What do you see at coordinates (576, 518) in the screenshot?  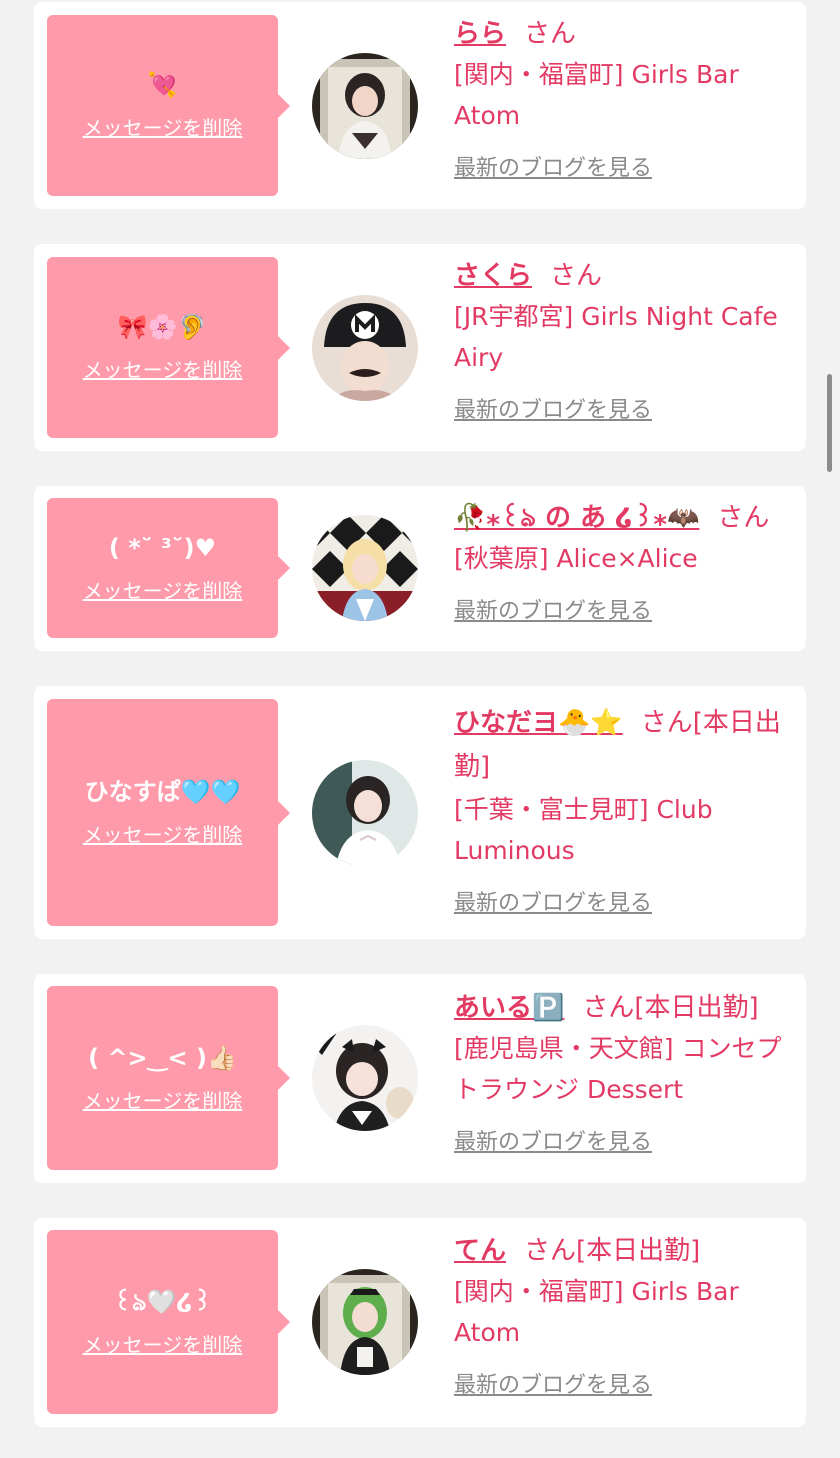 I see `cast-name-link: 🥀⁎꒰ঌ の あ ໒꒱⁎🦇` at bounding box center [576, 518].